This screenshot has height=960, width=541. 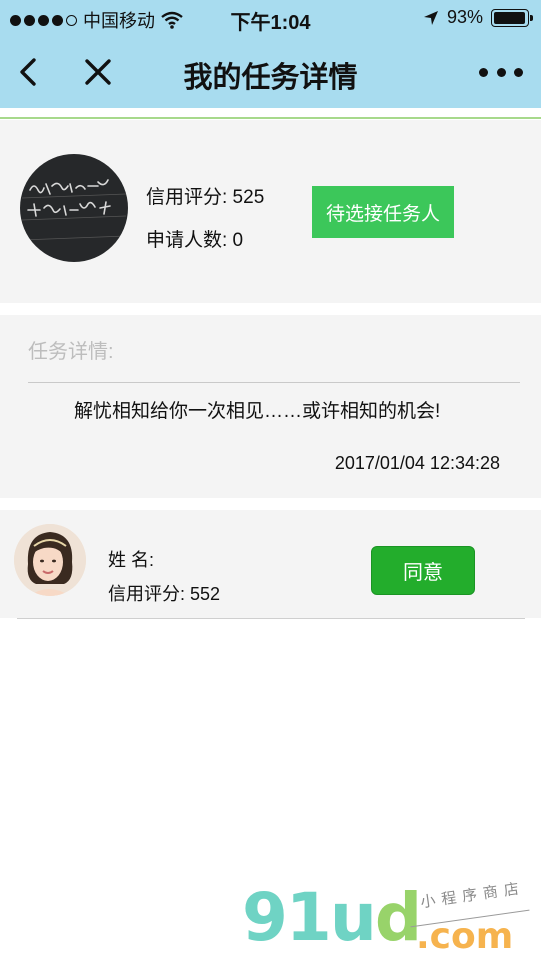 I want to click on back-button, so click(x=28, y=72).